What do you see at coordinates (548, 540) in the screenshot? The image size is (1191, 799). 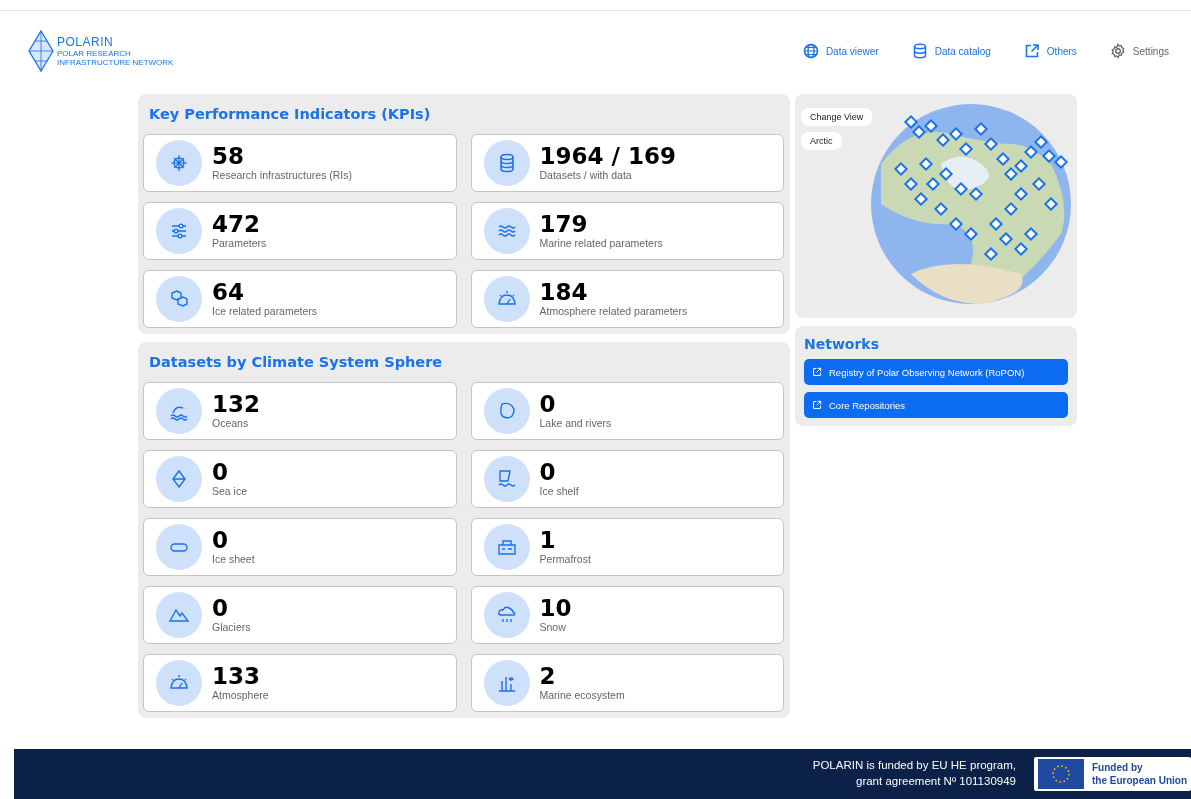 I see `stat-value: 1` at bounding box center [548, 540].